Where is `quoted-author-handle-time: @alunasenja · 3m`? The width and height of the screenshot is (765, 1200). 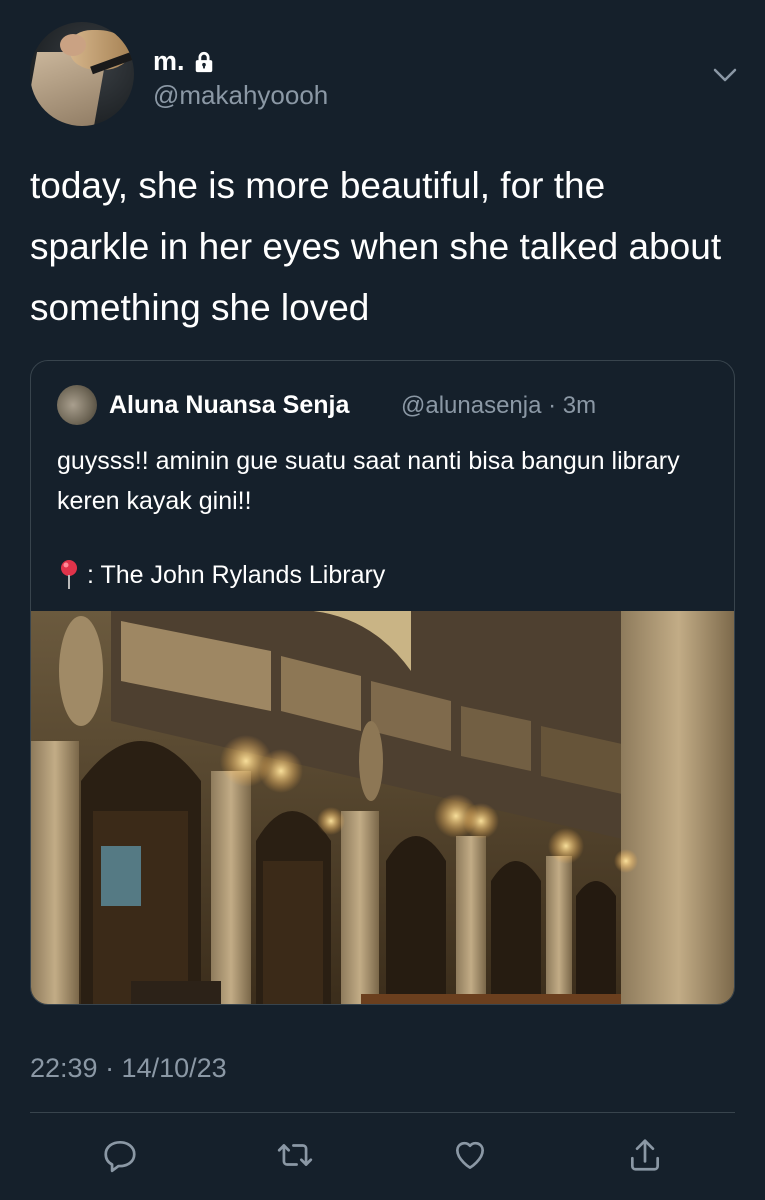 quoted-author-handle-time: @alunasenja · 3m is located at coordinates (499, 405).